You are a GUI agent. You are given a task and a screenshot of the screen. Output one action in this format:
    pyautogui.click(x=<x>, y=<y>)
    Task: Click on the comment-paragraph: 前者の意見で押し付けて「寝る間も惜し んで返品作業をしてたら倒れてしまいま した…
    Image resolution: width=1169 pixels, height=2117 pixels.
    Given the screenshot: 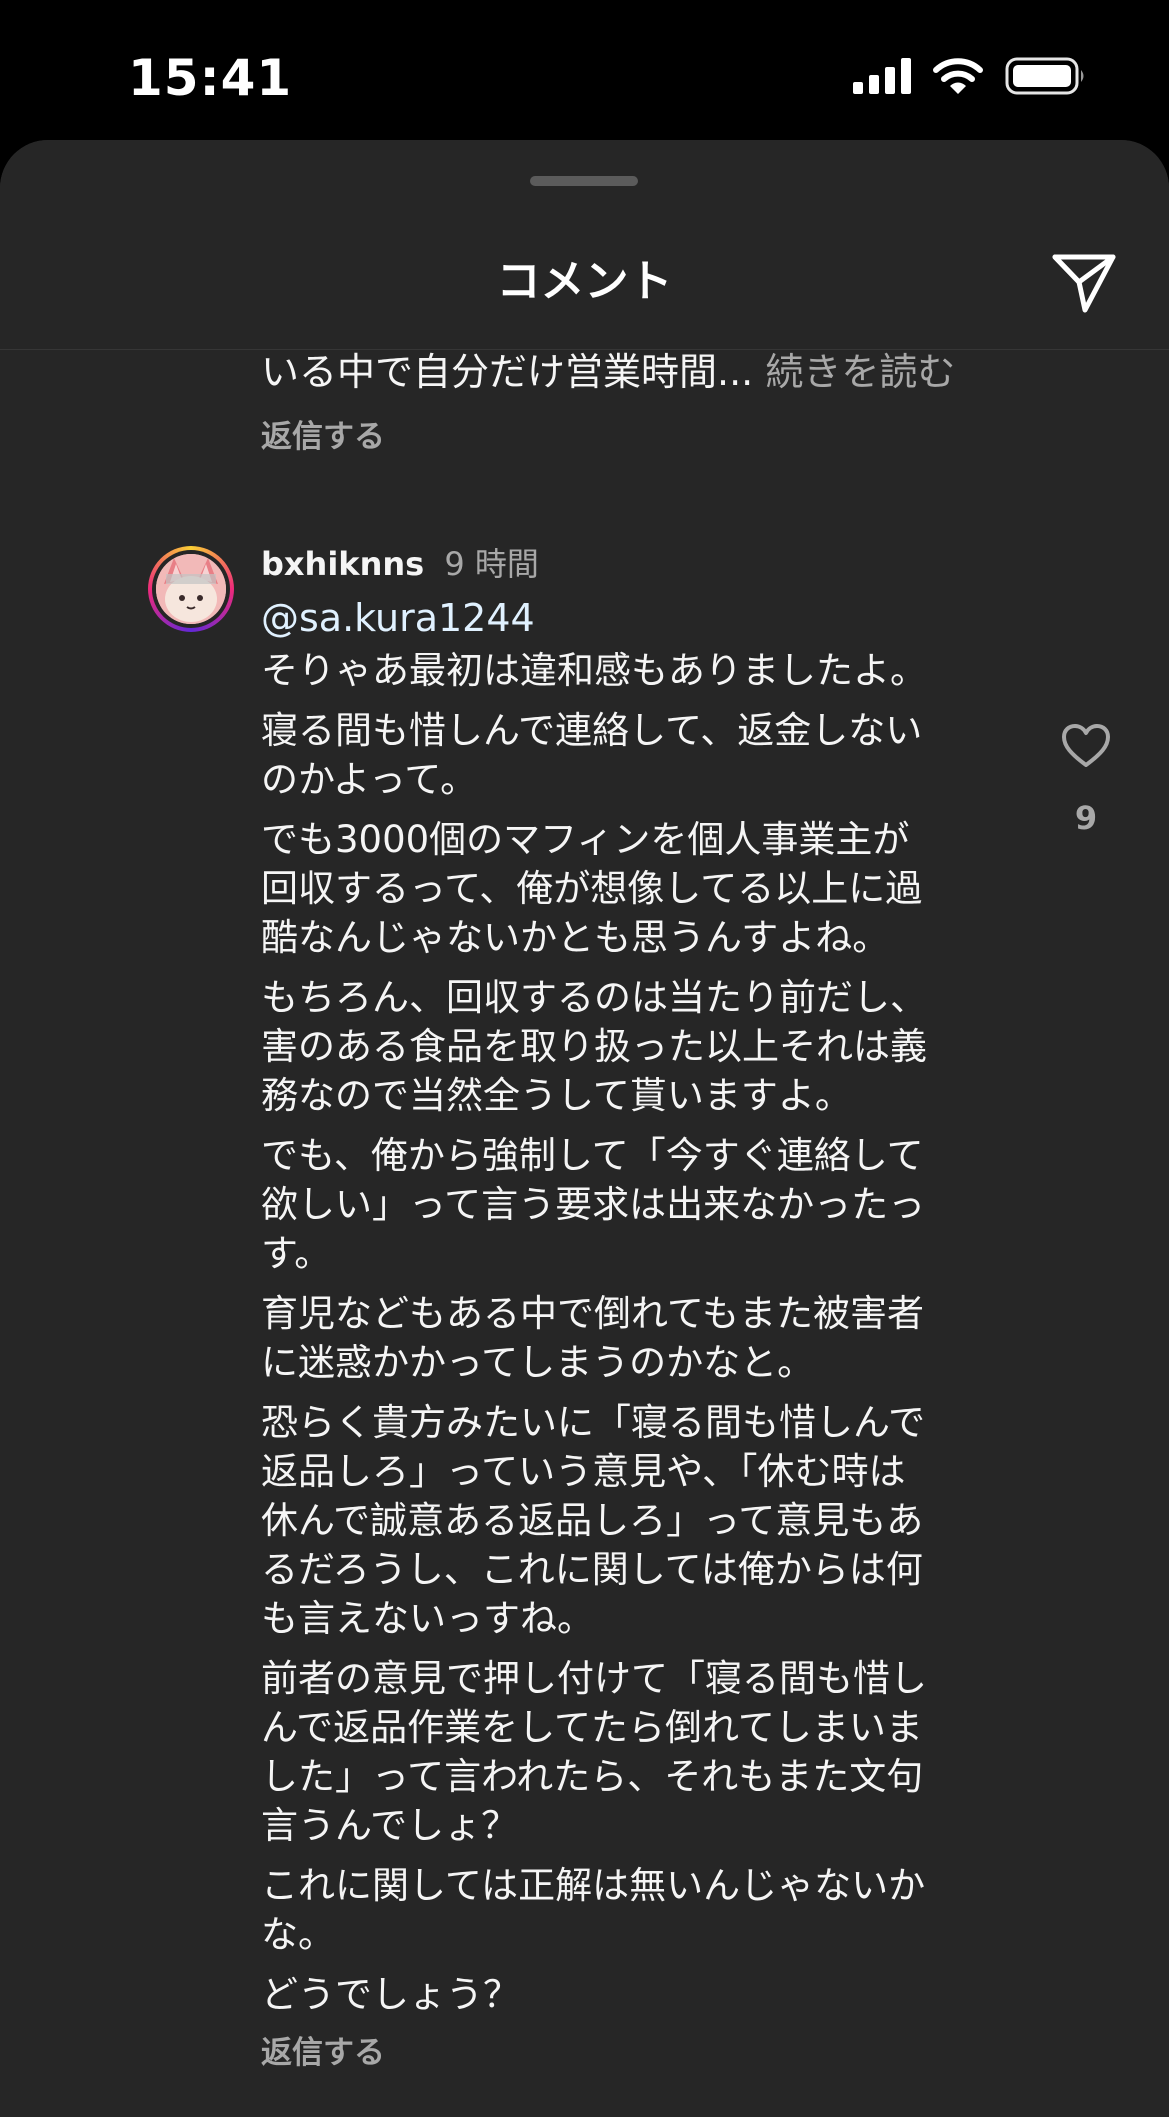 What is the action you would take?
    pyautogui.click(x=594, y=1752)
    